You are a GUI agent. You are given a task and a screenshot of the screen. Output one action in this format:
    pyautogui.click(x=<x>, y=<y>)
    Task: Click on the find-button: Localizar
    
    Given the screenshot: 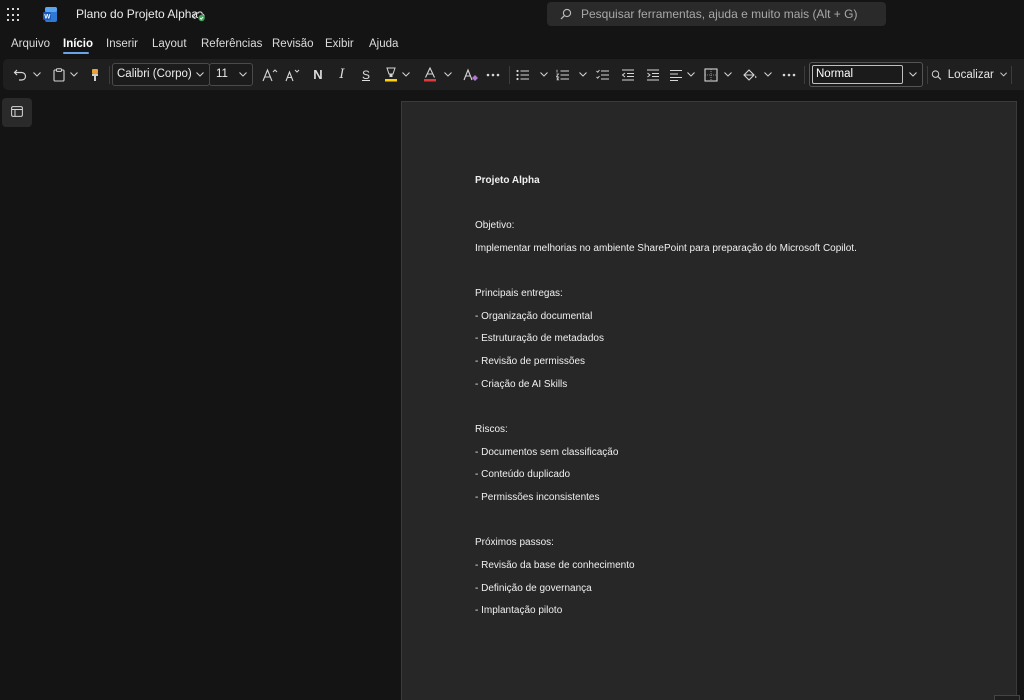 What is the action you would take?
    pyautogui.click(x=969, y=74)
    